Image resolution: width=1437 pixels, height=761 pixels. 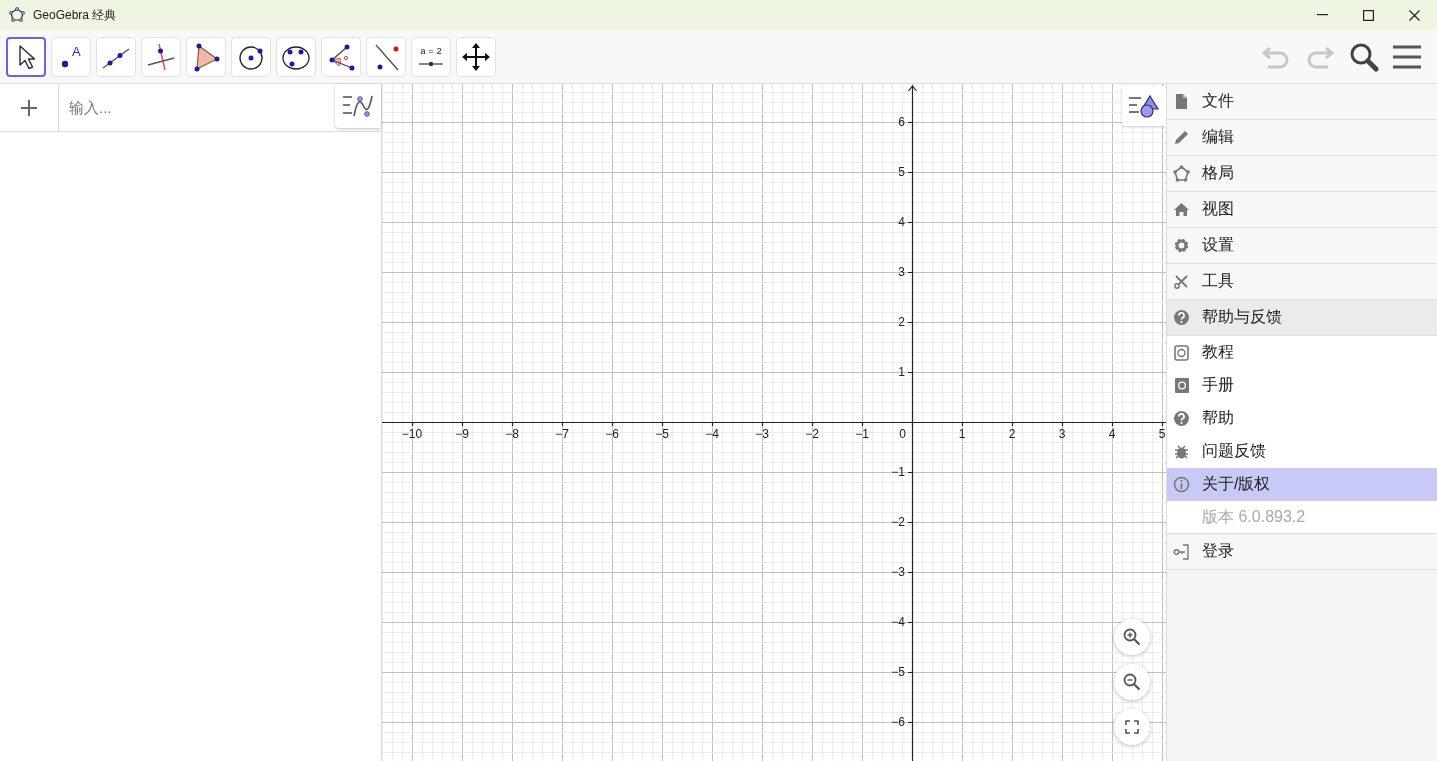 I want to click on graphics-style-button, so click(x=1144, y=106).